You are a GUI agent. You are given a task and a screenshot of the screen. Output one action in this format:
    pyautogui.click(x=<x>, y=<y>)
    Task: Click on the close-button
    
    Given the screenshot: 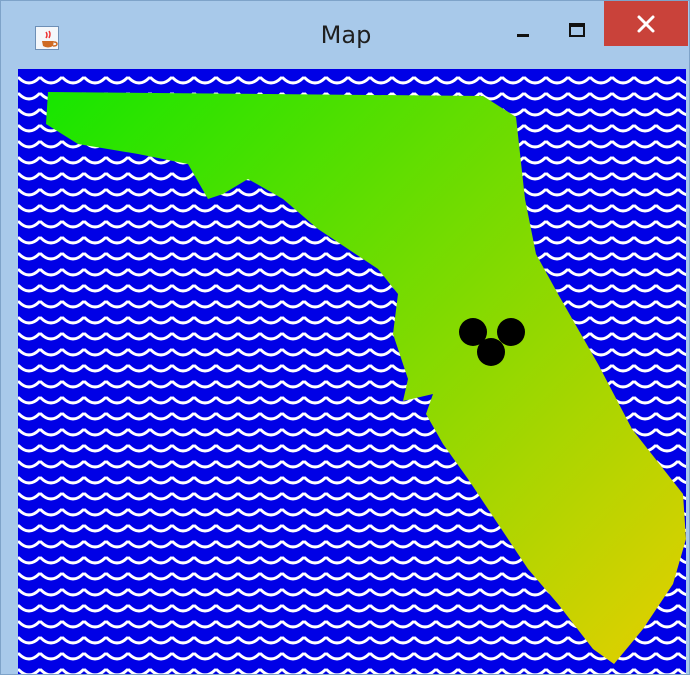 What is the action you would take?
    pyautogui.click(x=646, y=23)
    